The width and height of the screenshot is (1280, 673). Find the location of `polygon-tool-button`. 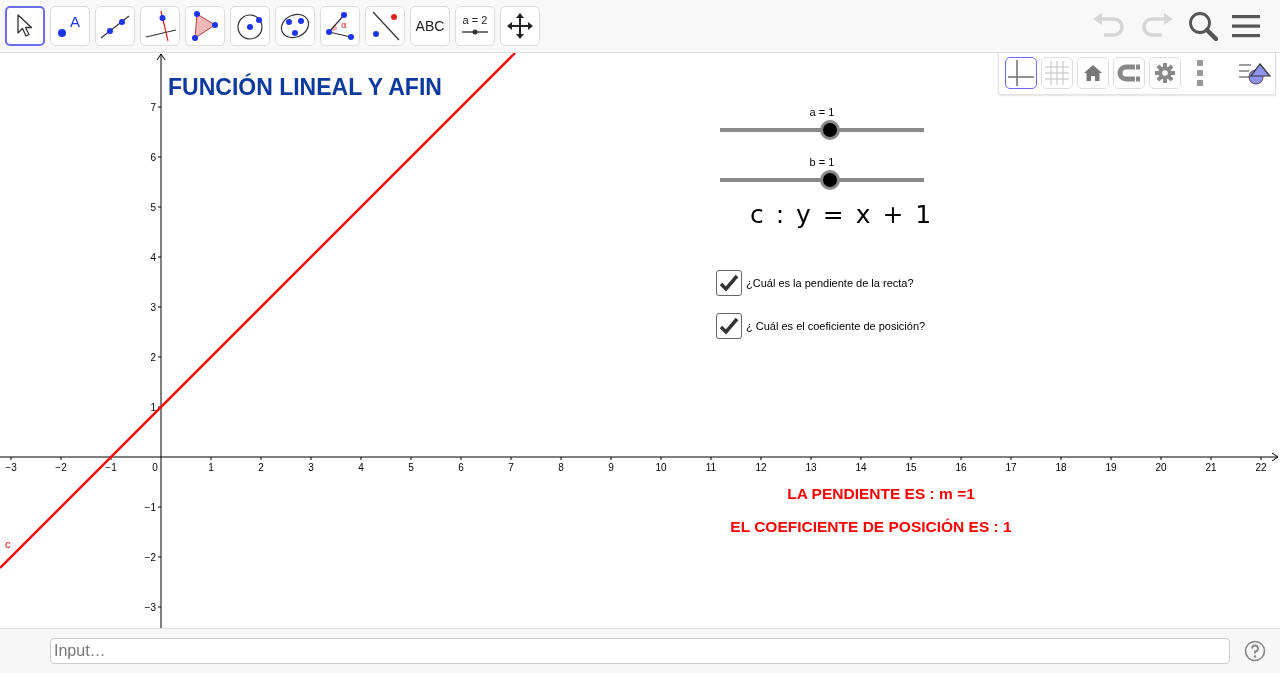

polygon-tool-button is located at coordinates (205, 26).